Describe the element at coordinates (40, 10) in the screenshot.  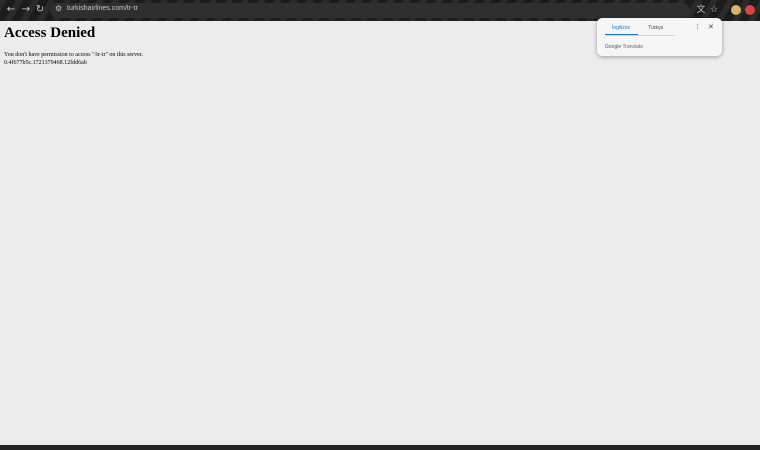
I see `reload-icon: ↻` at that location.